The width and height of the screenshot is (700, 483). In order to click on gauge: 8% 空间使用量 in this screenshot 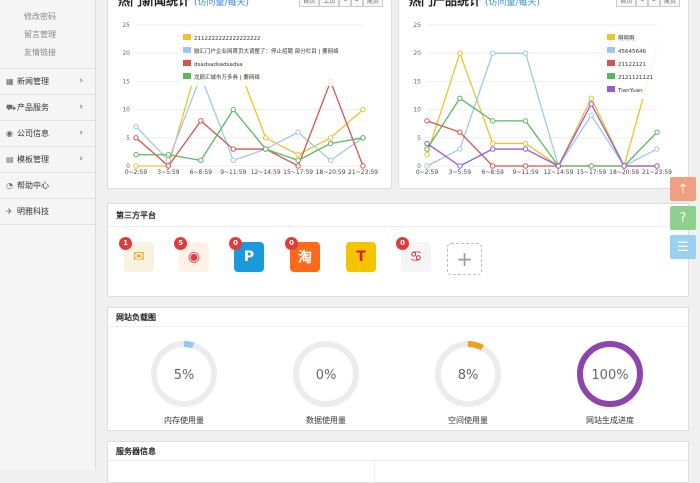, I will do `click(468, 382)`.